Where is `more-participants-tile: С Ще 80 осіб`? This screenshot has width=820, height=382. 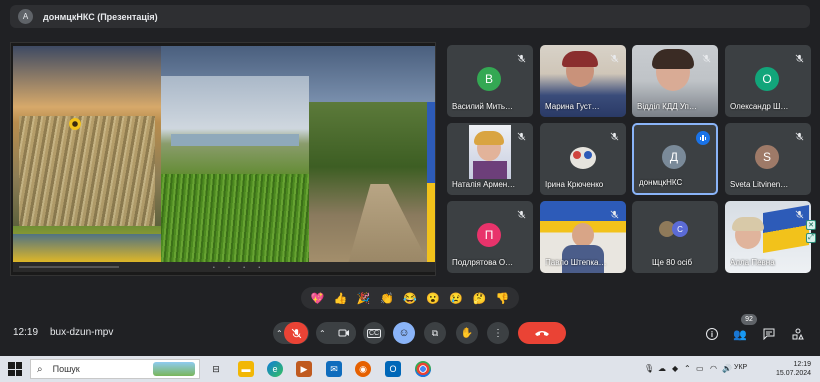 more-participants-tile: С Ще 80 осіб is located at coordinates (675, 237).